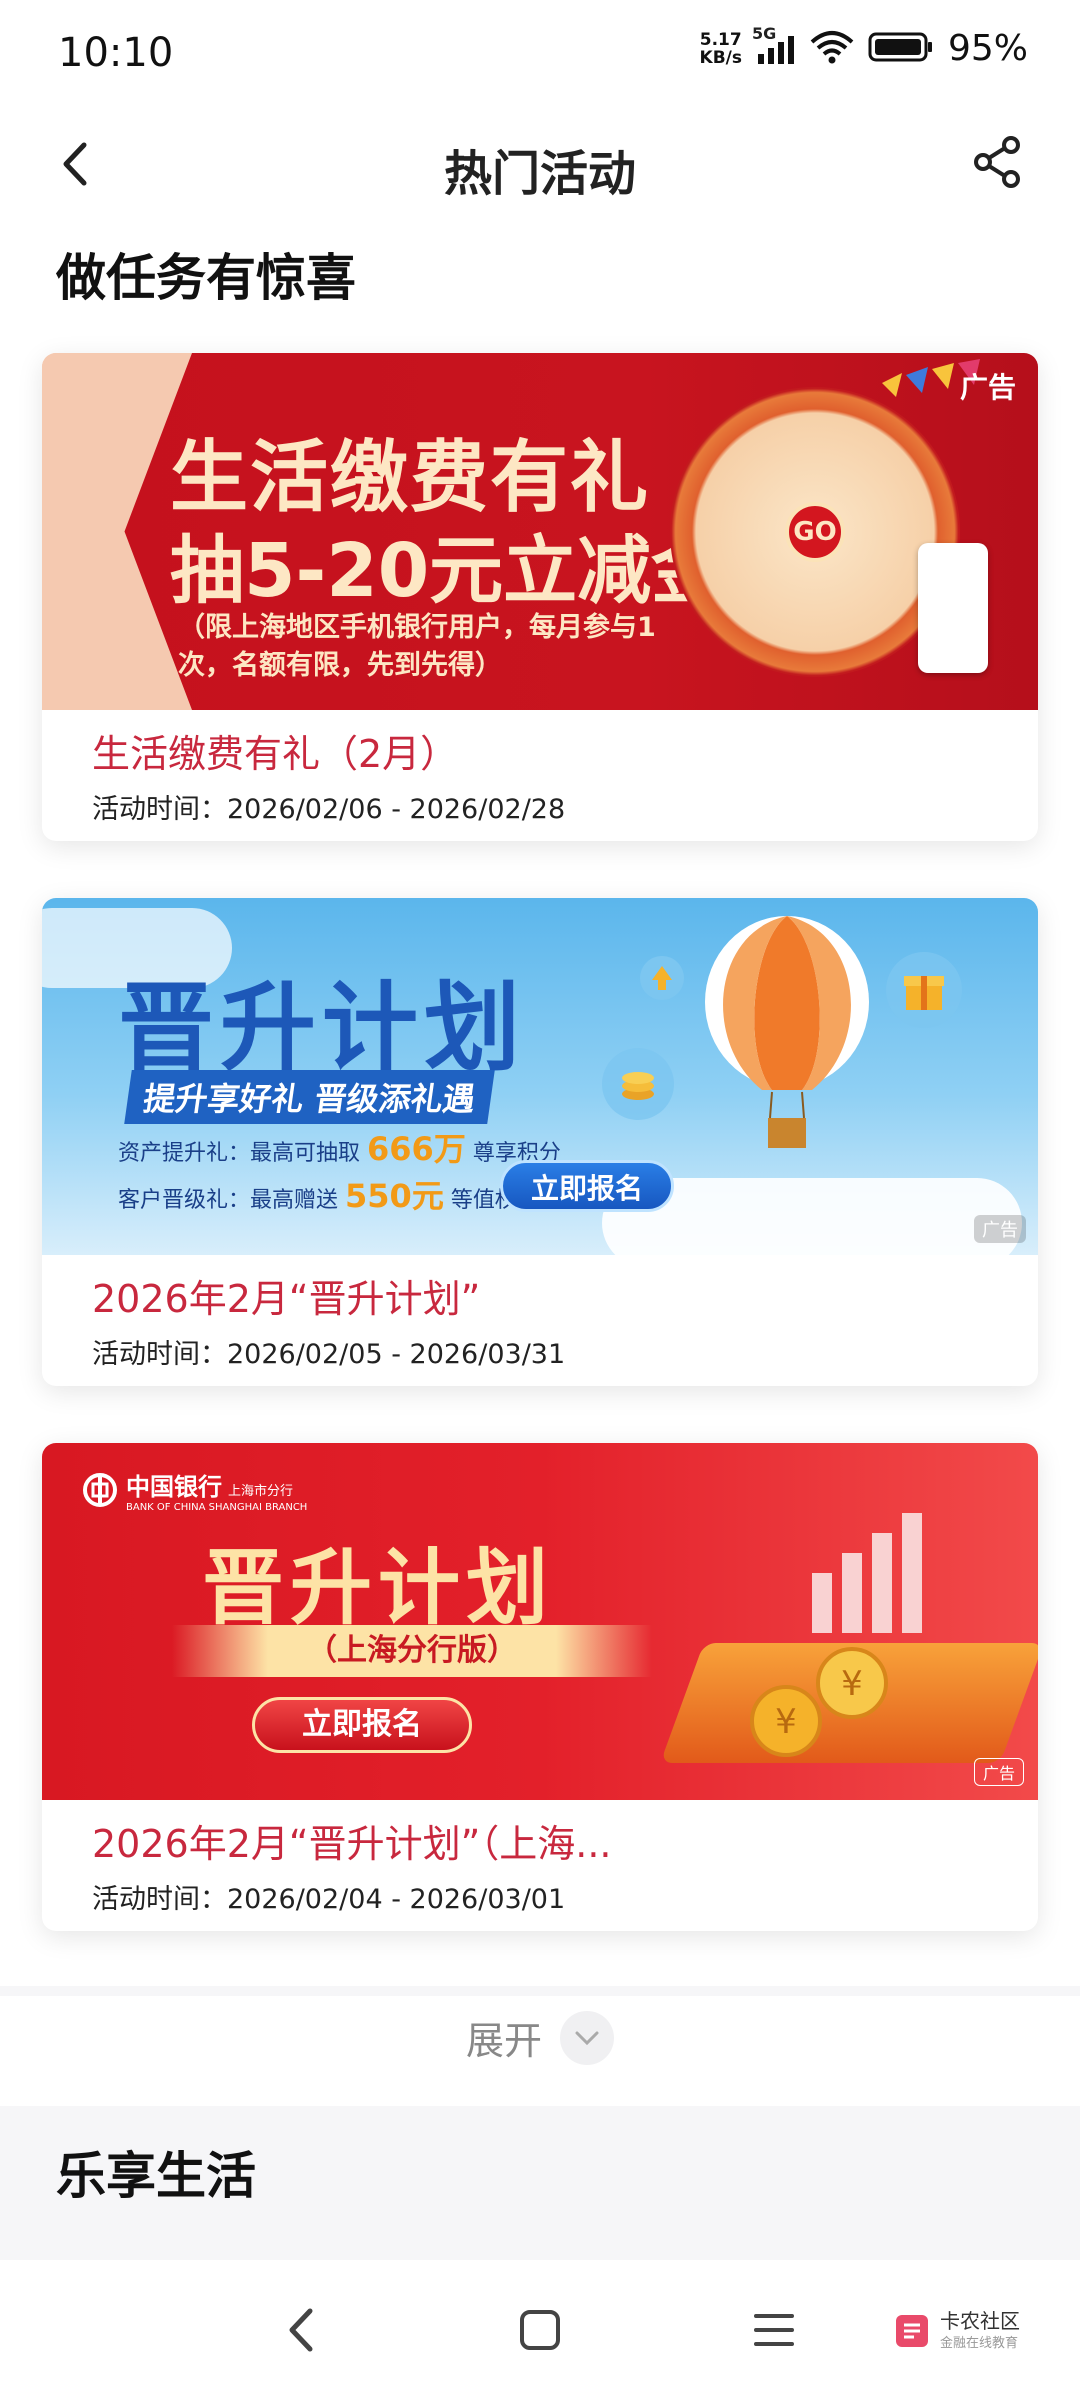 This screenshot has width=1080, height=2400. I want to click on prize-wheel-illustration: GO, so click(815, 532).